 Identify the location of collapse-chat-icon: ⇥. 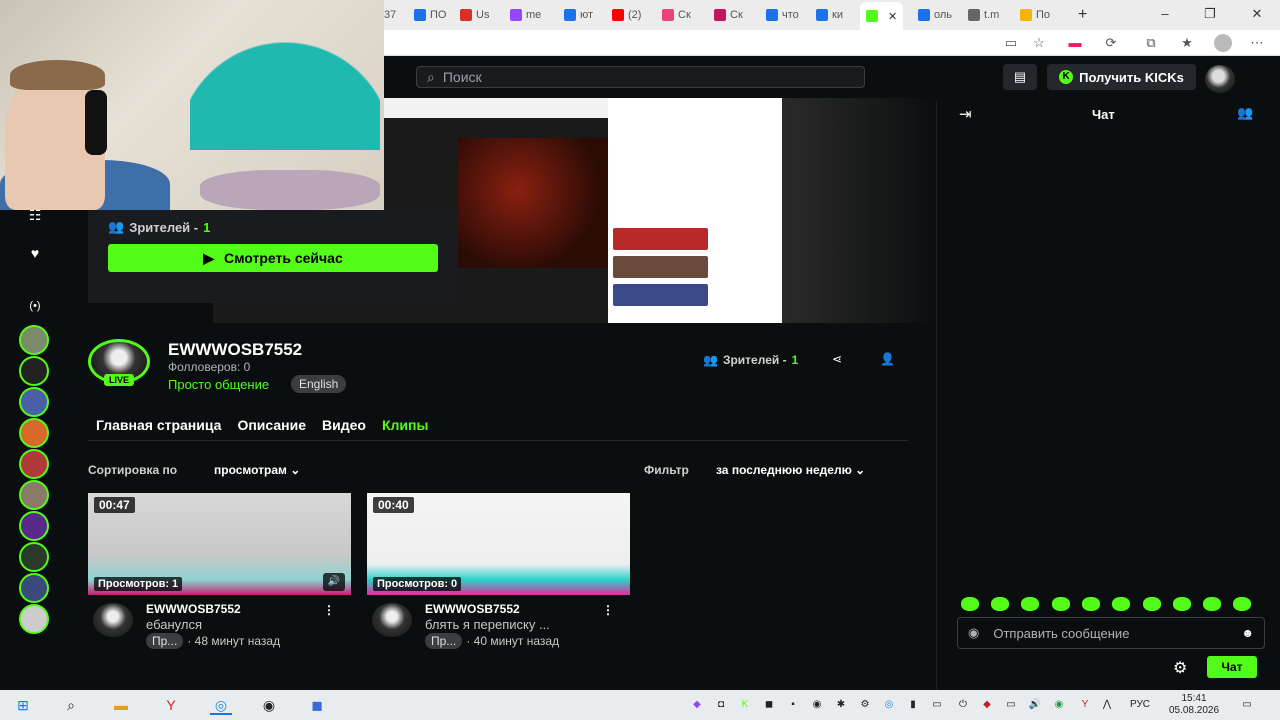
(965, 114).